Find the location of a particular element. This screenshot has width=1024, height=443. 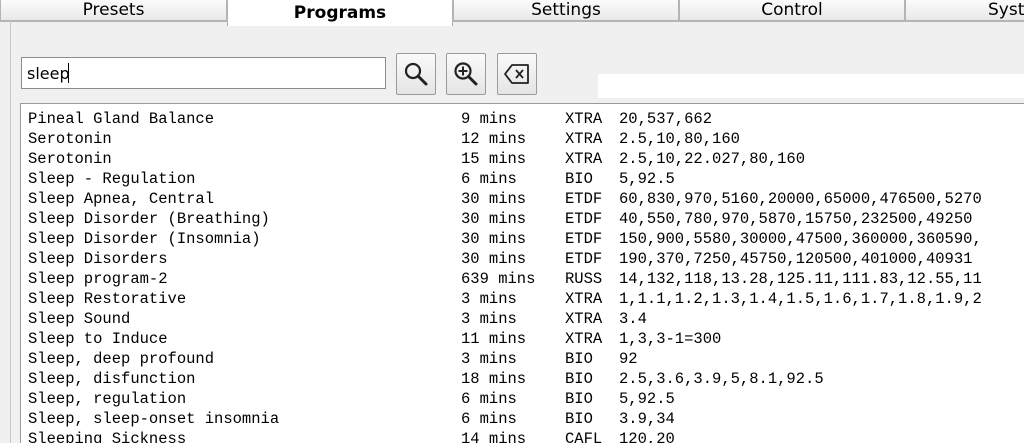

program-name: Sleep Sound is located at coordinates (79, 319).